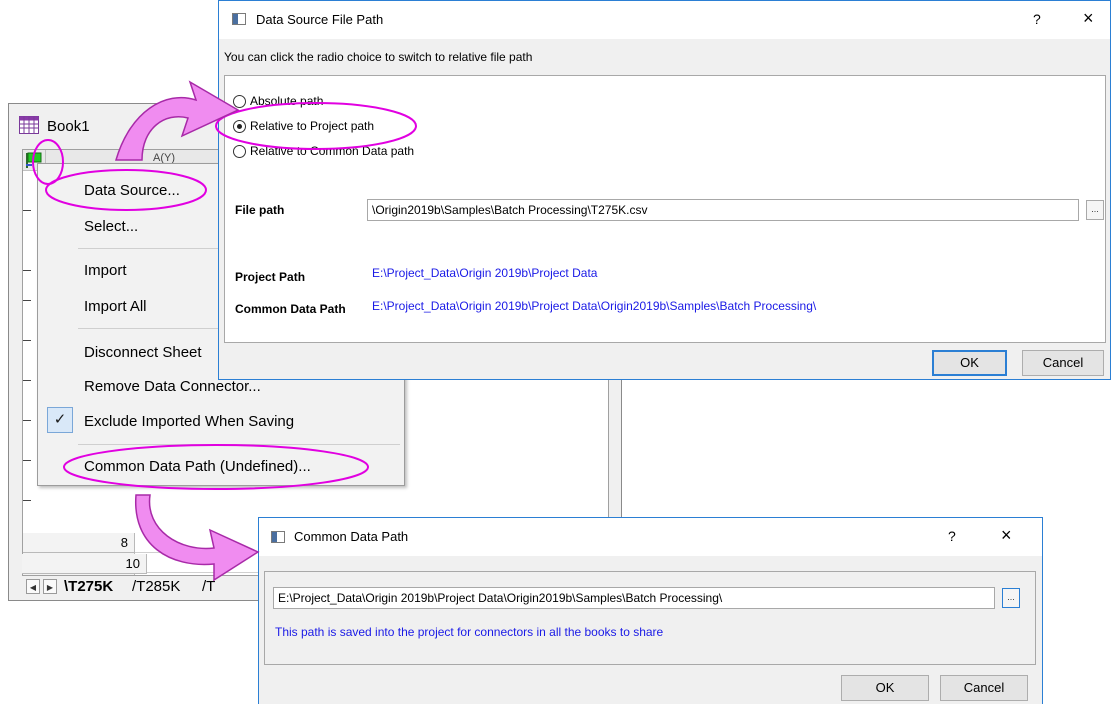 This screenshot has width=1111, height=704. I want to click on sheet-tab-t285k: /T285K, so click(156, 586).